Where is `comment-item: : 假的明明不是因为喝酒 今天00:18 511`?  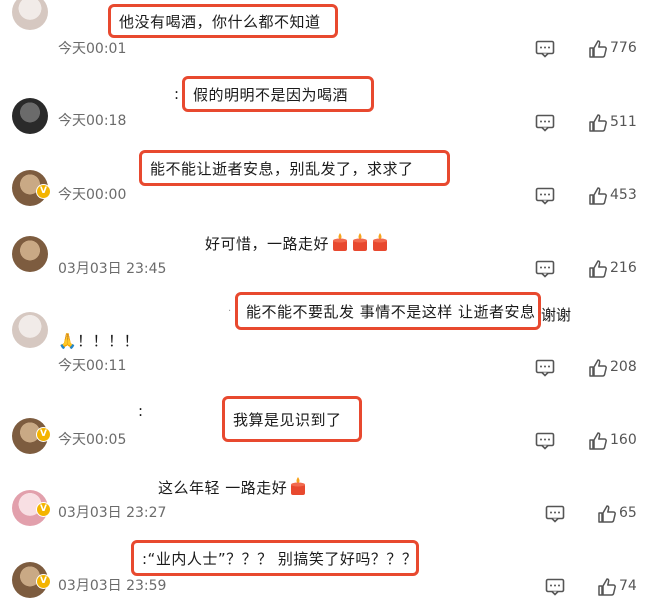
comment-item: : 假的明明不是因为喝酒 今天00:18 511 is located at coordinates (330, 105).